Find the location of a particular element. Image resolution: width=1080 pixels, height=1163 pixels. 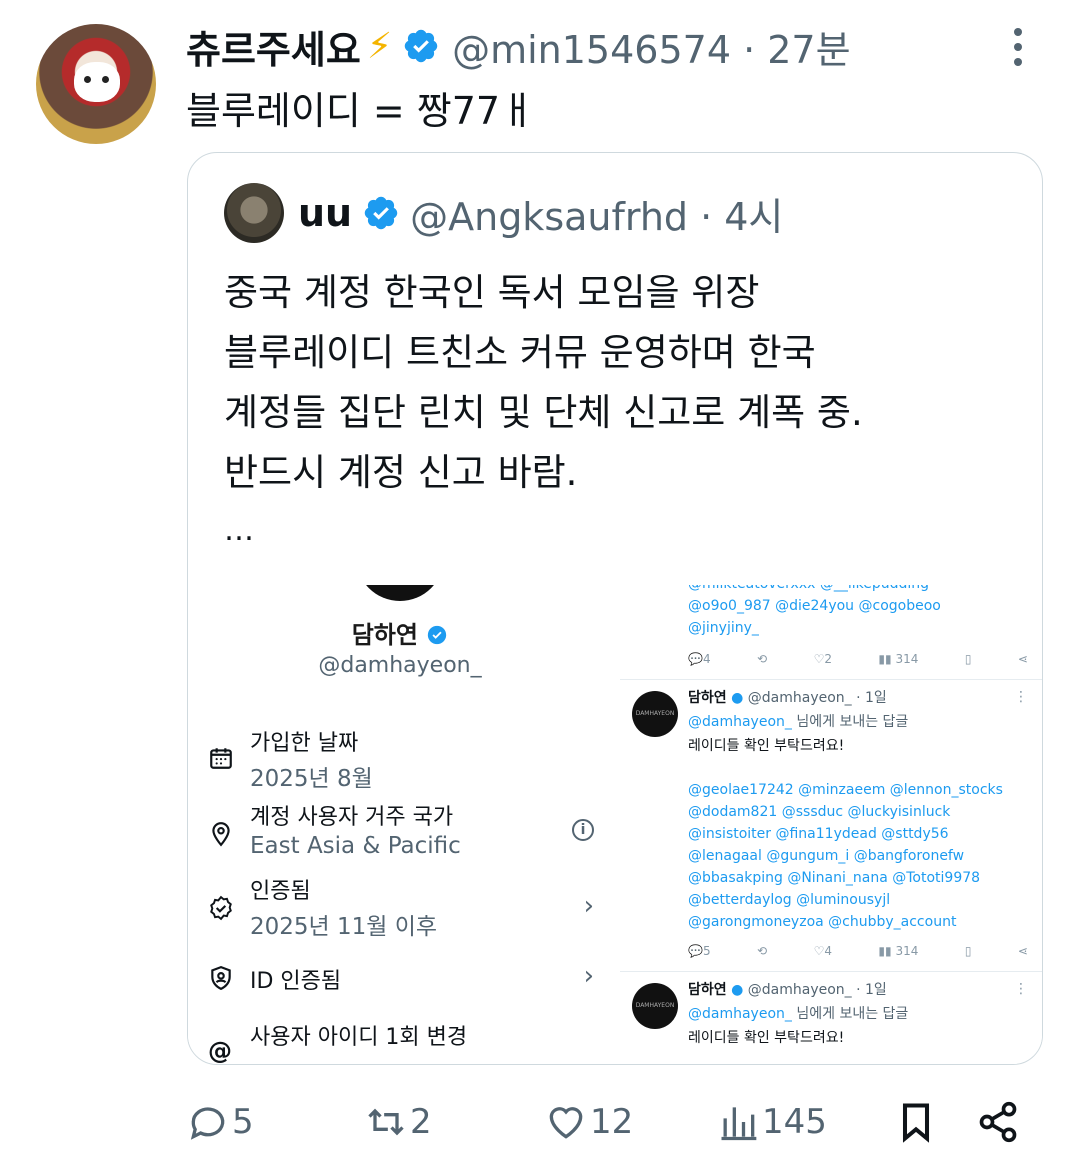

mention-line: @geolae17242 @minzaeem @lennon_stocks is located at coordinates (845, 790).